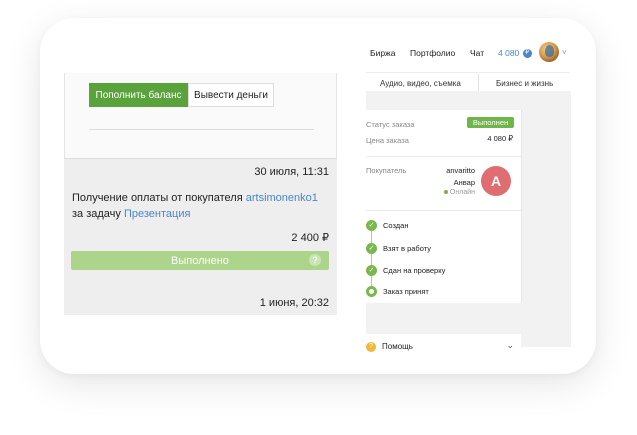 The width and height of the screenshot is (637, 435). What do you see at coordinates (282, 198) in the screenshot?
I see `buyer-link: artsimonenko1` at bounding box center [282, 198].